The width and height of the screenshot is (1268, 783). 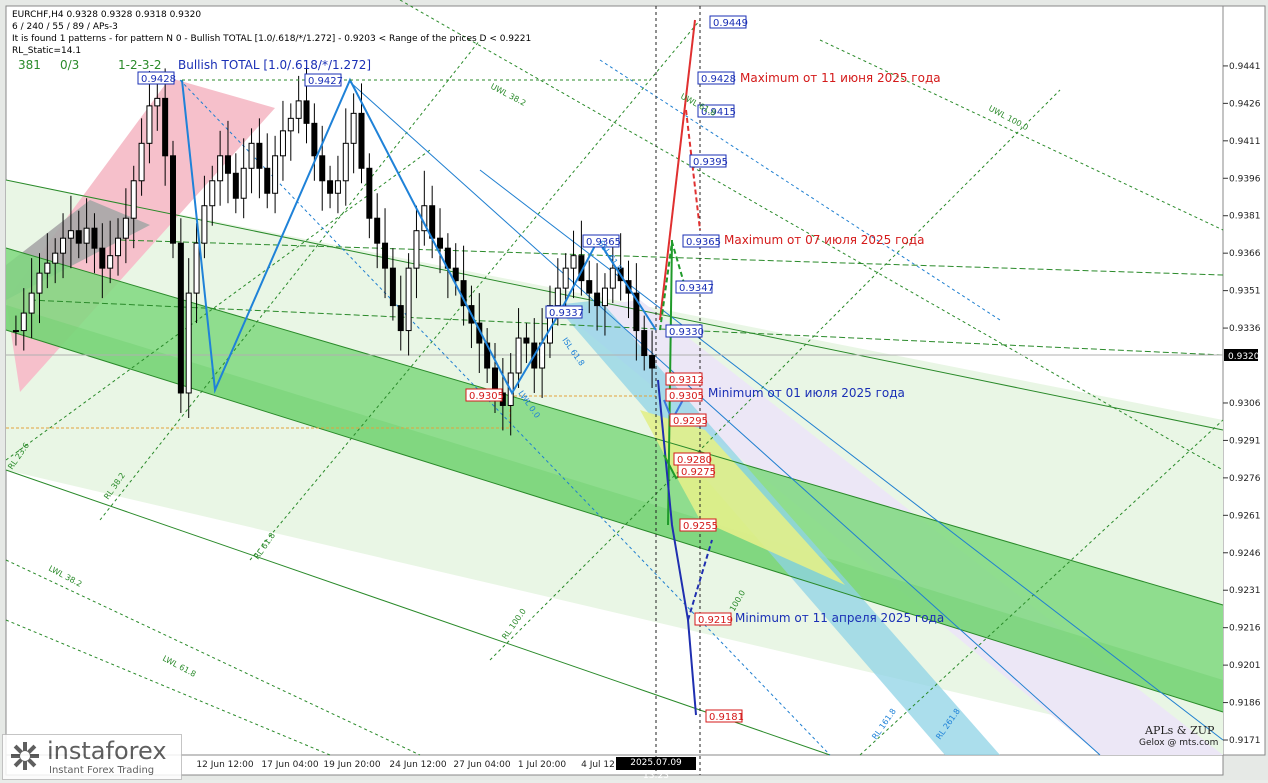 I want to click on price-tick-label: 0.9216, so click(x=1245, y=629).